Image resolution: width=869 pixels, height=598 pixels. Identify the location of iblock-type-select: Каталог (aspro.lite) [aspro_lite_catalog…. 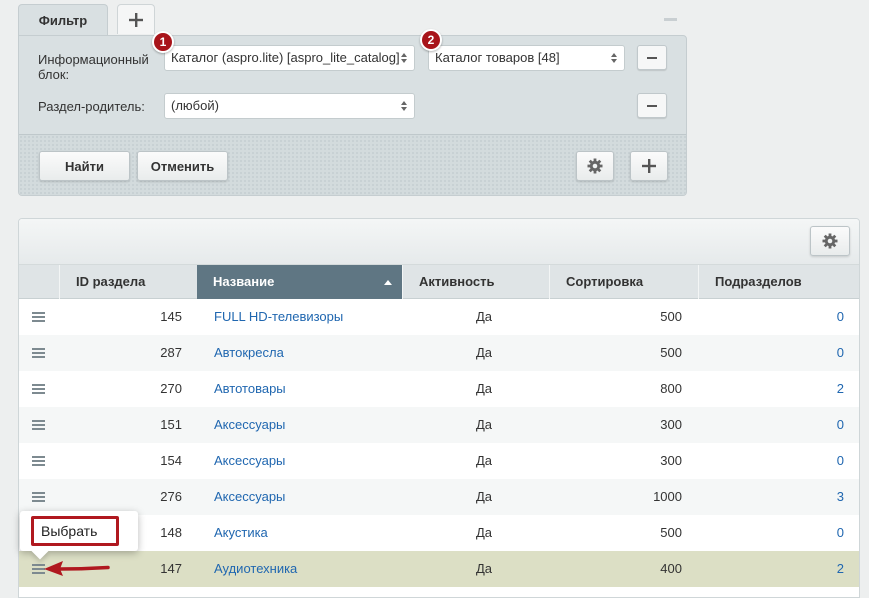
(289, 58).